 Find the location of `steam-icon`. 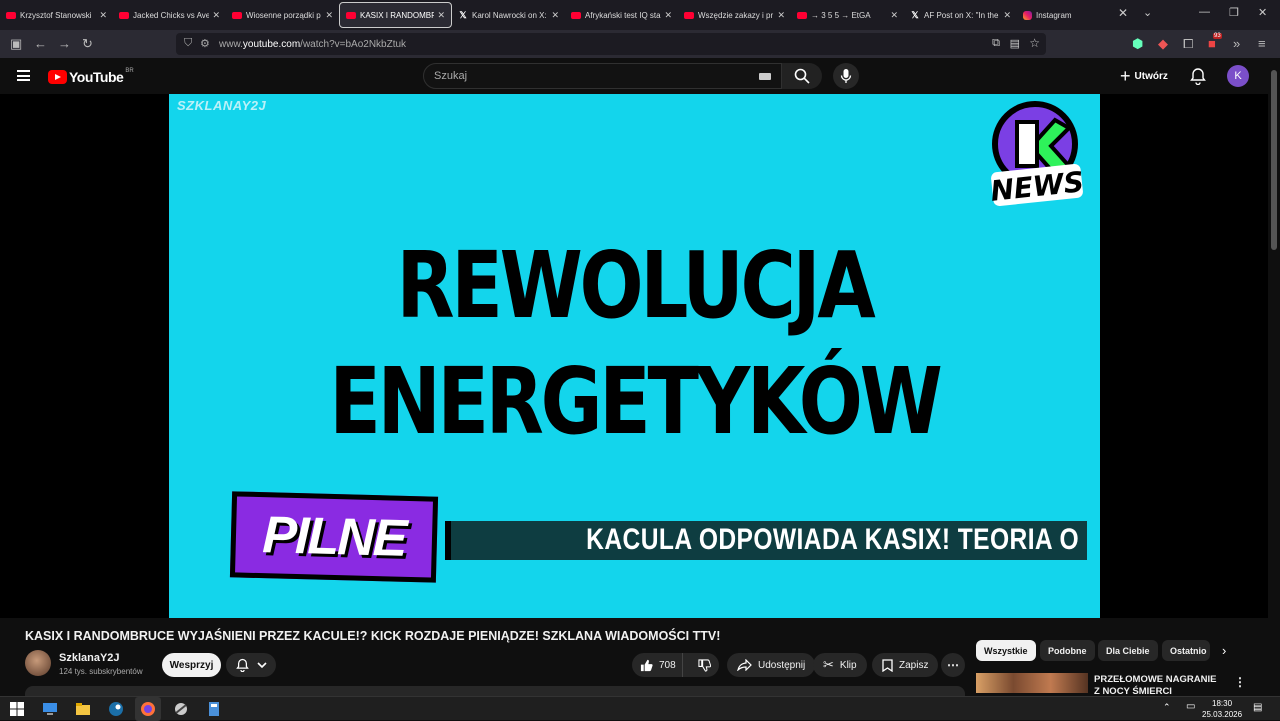

steam-icon is located at coordinates (116, 709).